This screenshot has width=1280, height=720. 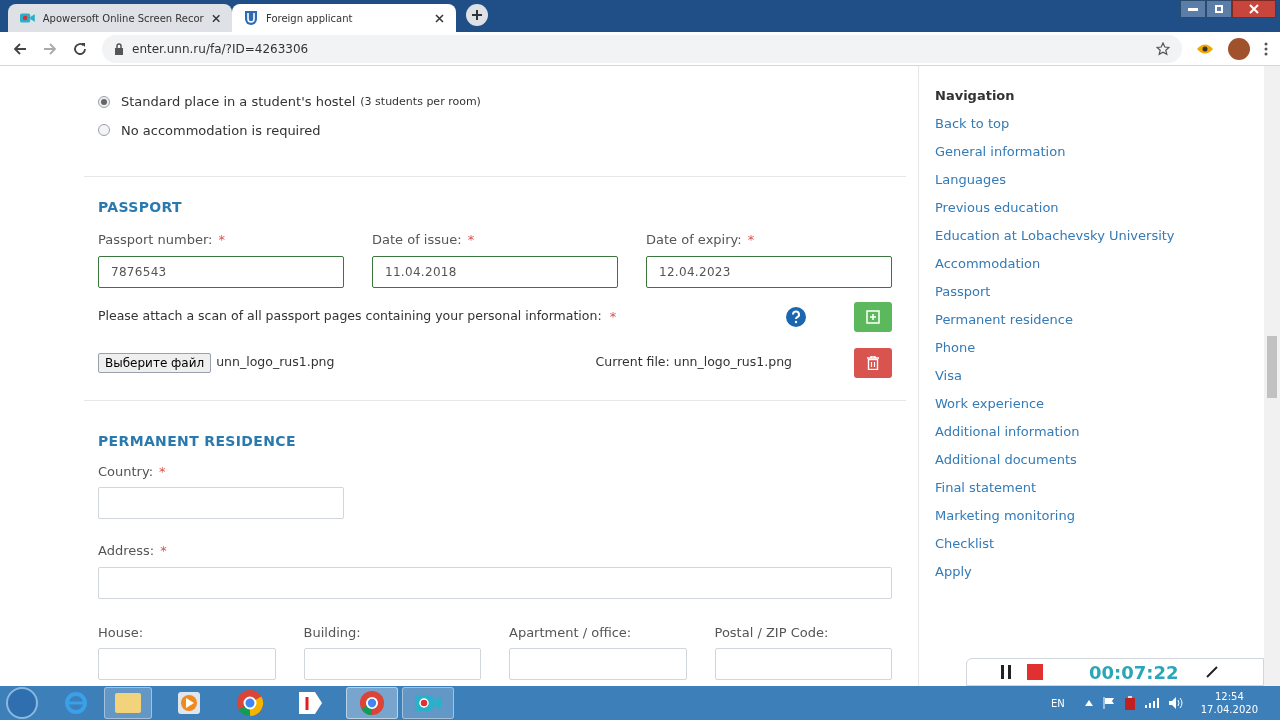 What do you see at coordinates (1055, 515) in the screenshot?
I see `navigation-link: Marketing monitoring` at bounding box center [1055, 515].